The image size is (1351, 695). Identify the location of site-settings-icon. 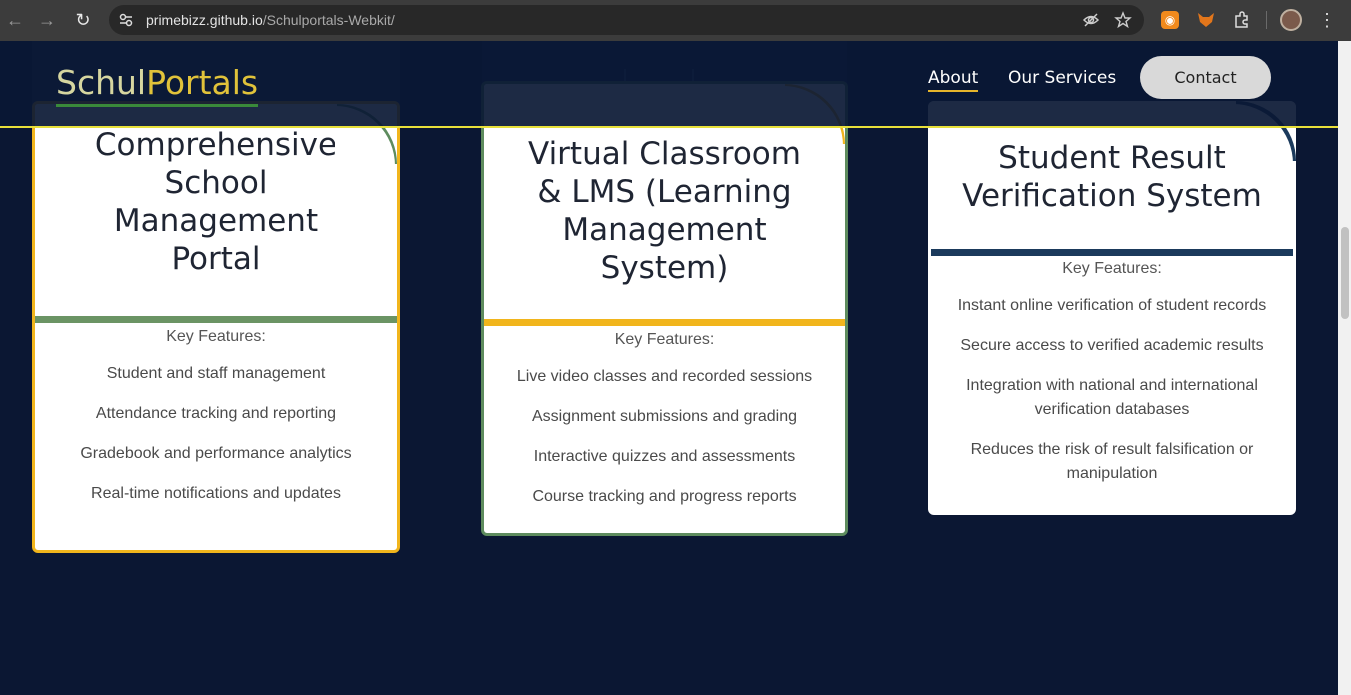
(126, 20).